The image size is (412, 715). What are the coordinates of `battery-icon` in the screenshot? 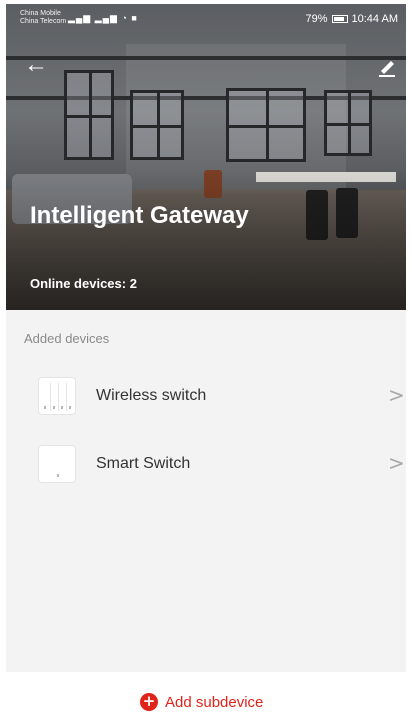 It's located at (339, 19).